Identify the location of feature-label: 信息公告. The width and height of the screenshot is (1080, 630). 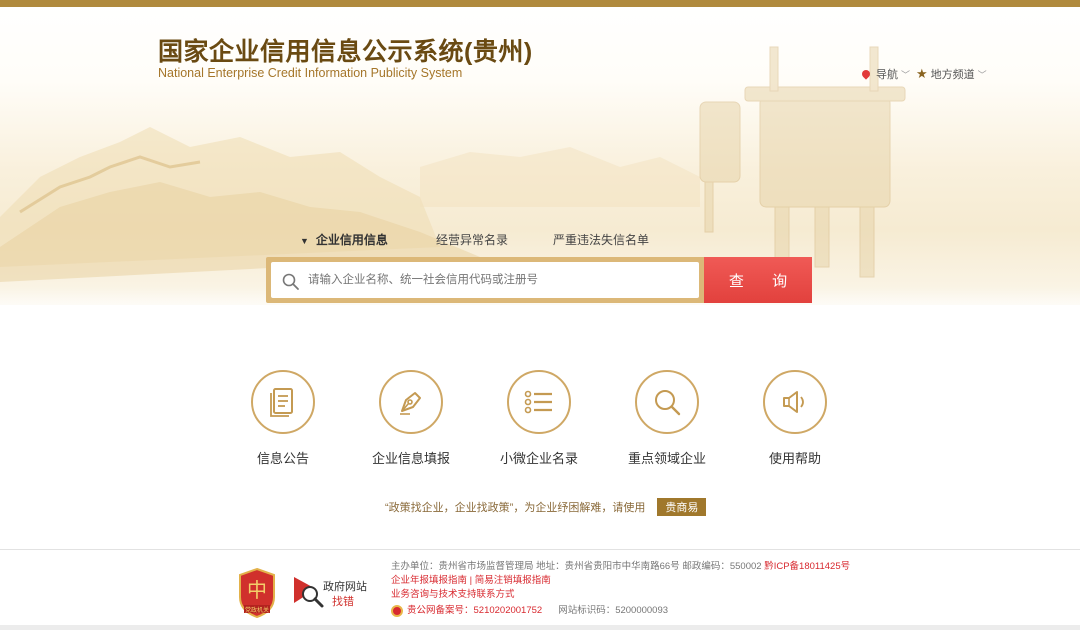
(282, 458).